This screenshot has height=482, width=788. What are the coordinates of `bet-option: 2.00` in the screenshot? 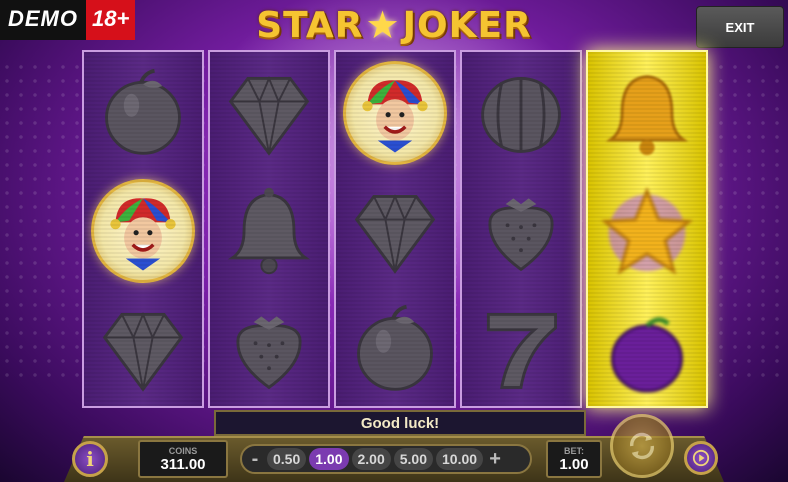 It's located at (371, 459).